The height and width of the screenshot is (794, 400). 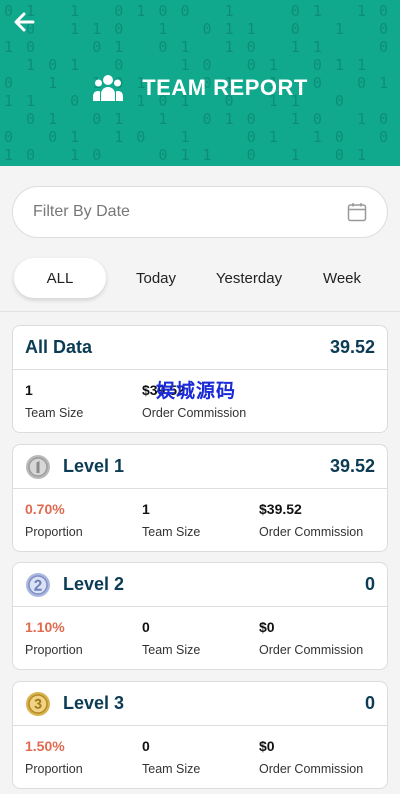 I want to click on level-3-commission: $0 Order Commission, so click(x=311, y=757).